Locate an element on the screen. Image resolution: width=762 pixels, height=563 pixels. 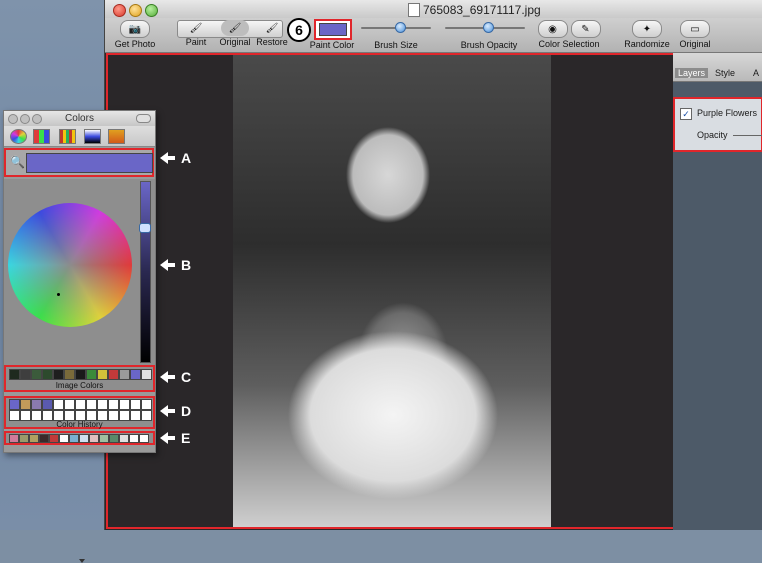
callout-a-label: A is located at coordinates (186, 158).